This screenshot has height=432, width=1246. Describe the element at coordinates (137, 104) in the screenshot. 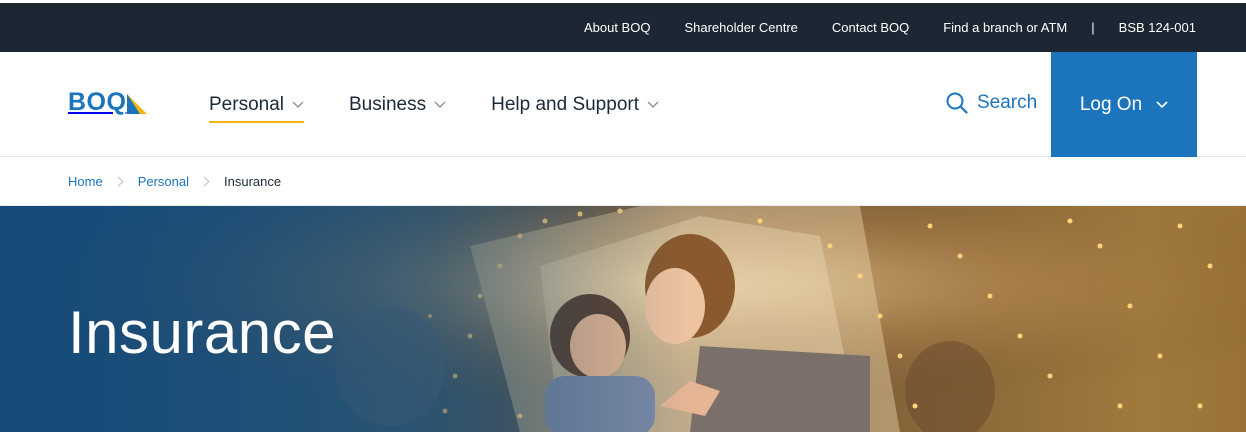

I see `logo-triangle-icon` at that location.